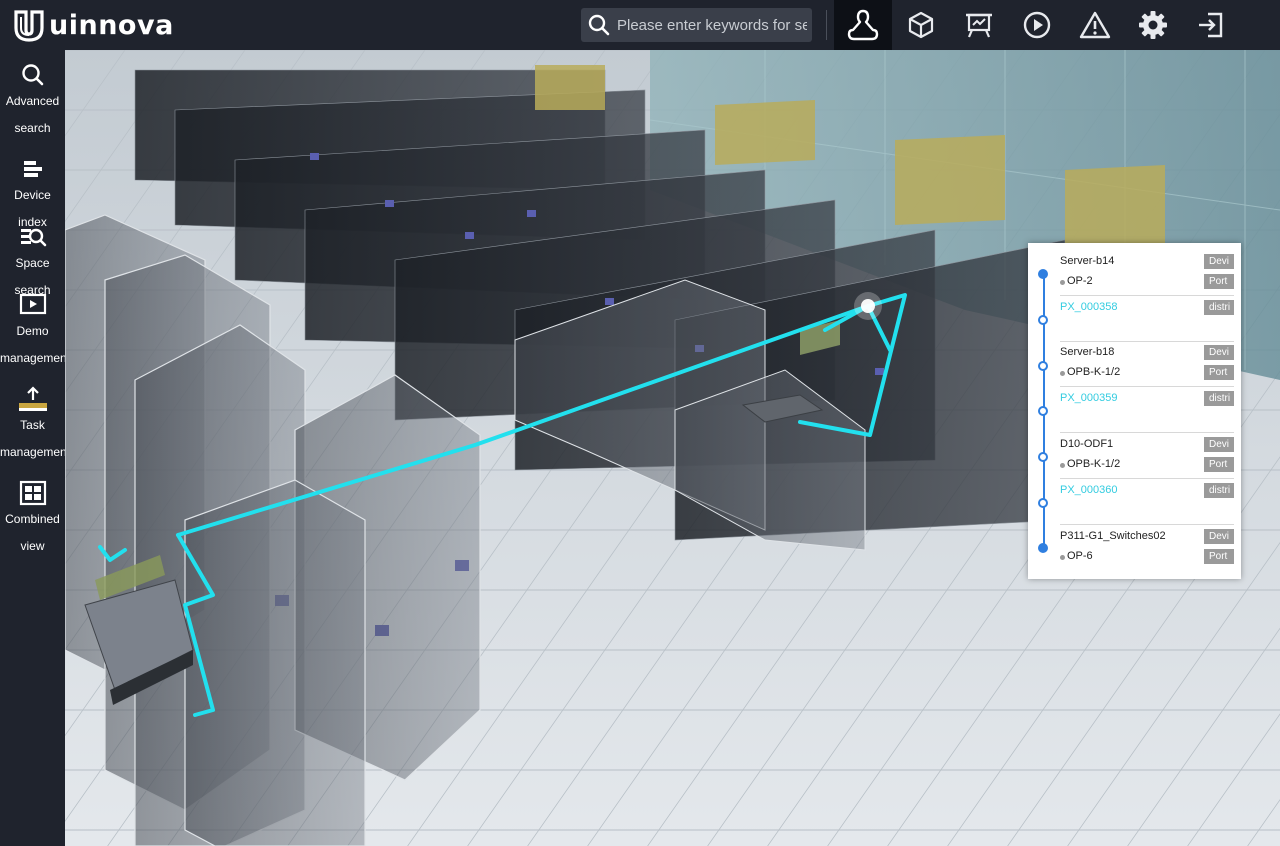 The height and width of the screenshot is (846, 1280). I want to click on sidebar-label: Task, so click(32, 425).